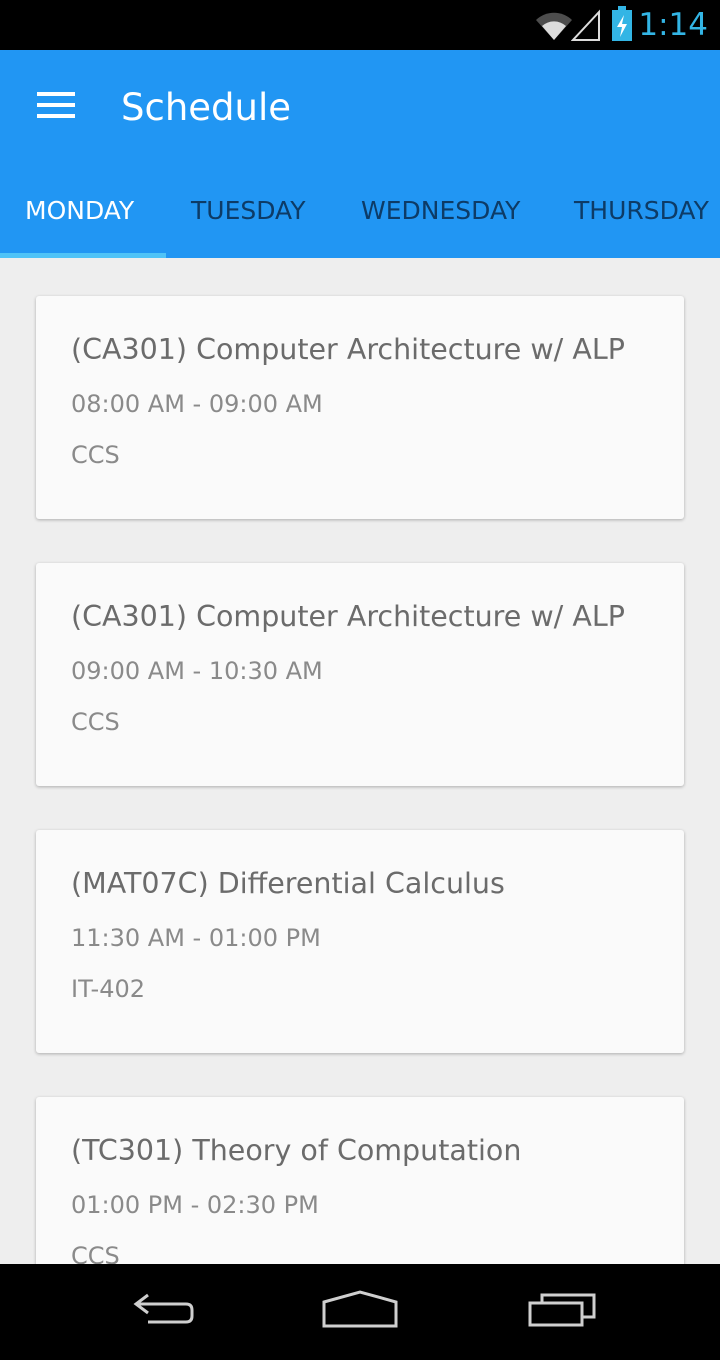  Describe the element at coordinates (554, 27) in the screenshot. I see `wifi-icon` at that location.